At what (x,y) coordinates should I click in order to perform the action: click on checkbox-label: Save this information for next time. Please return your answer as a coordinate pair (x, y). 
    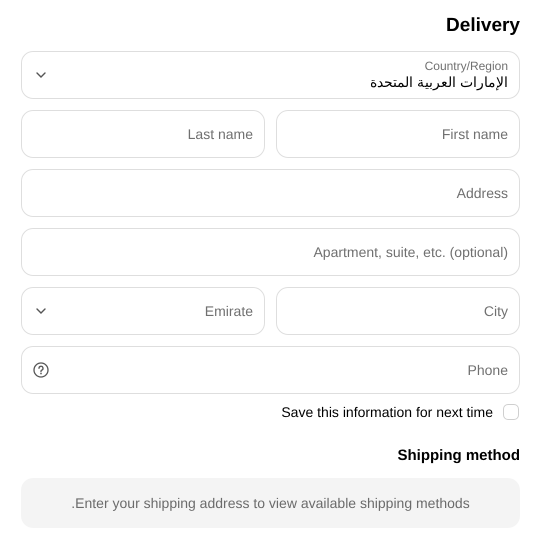
    Looking at the image, I should click on (387, 412).